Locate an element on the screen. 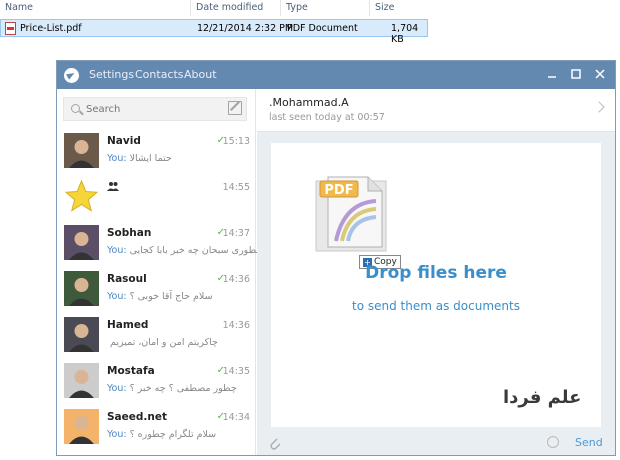 The width and height of the screenshot is (620, 460). chat-preview: You: چطور مصطفی ؟ چه خبر ؟ is located at coordinates (172, 388).